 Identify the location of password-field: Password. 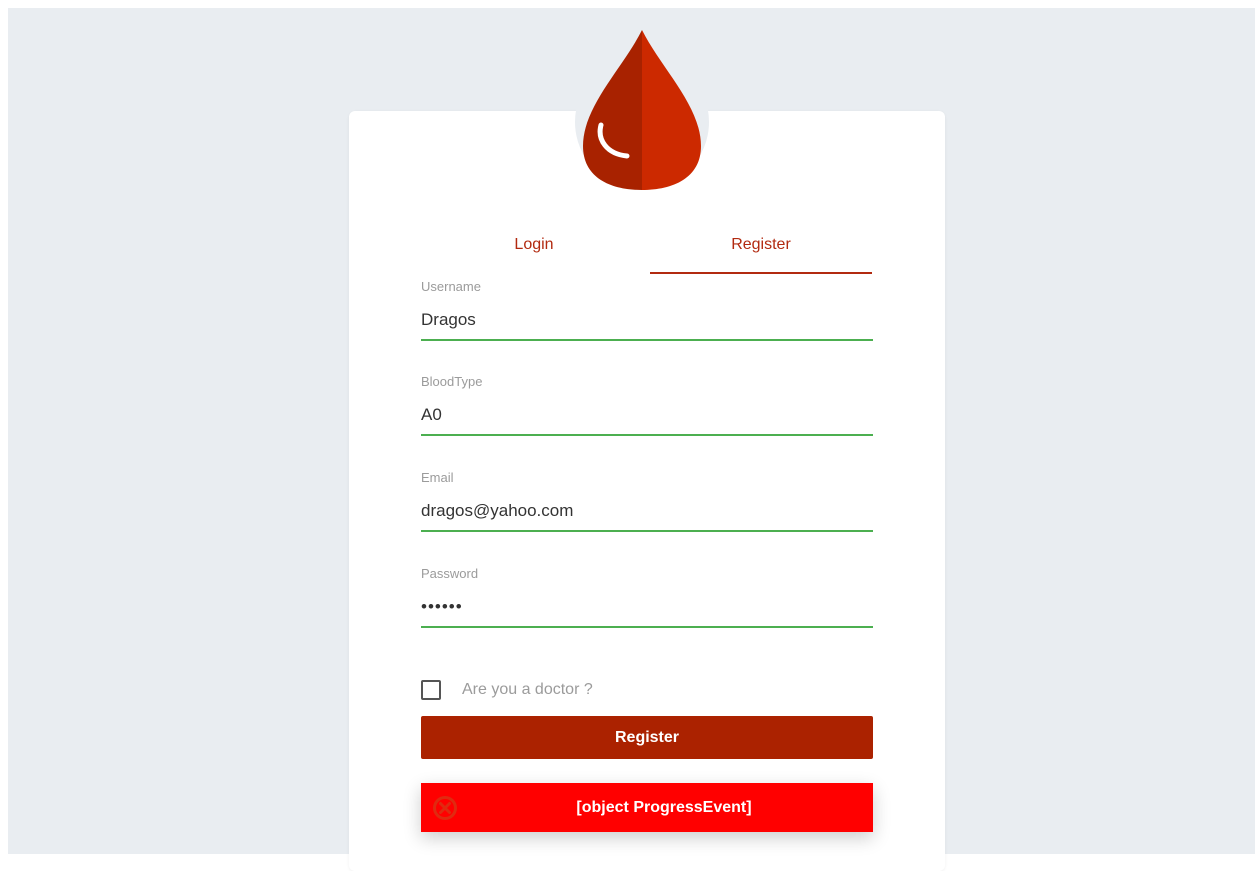
(647, 601).